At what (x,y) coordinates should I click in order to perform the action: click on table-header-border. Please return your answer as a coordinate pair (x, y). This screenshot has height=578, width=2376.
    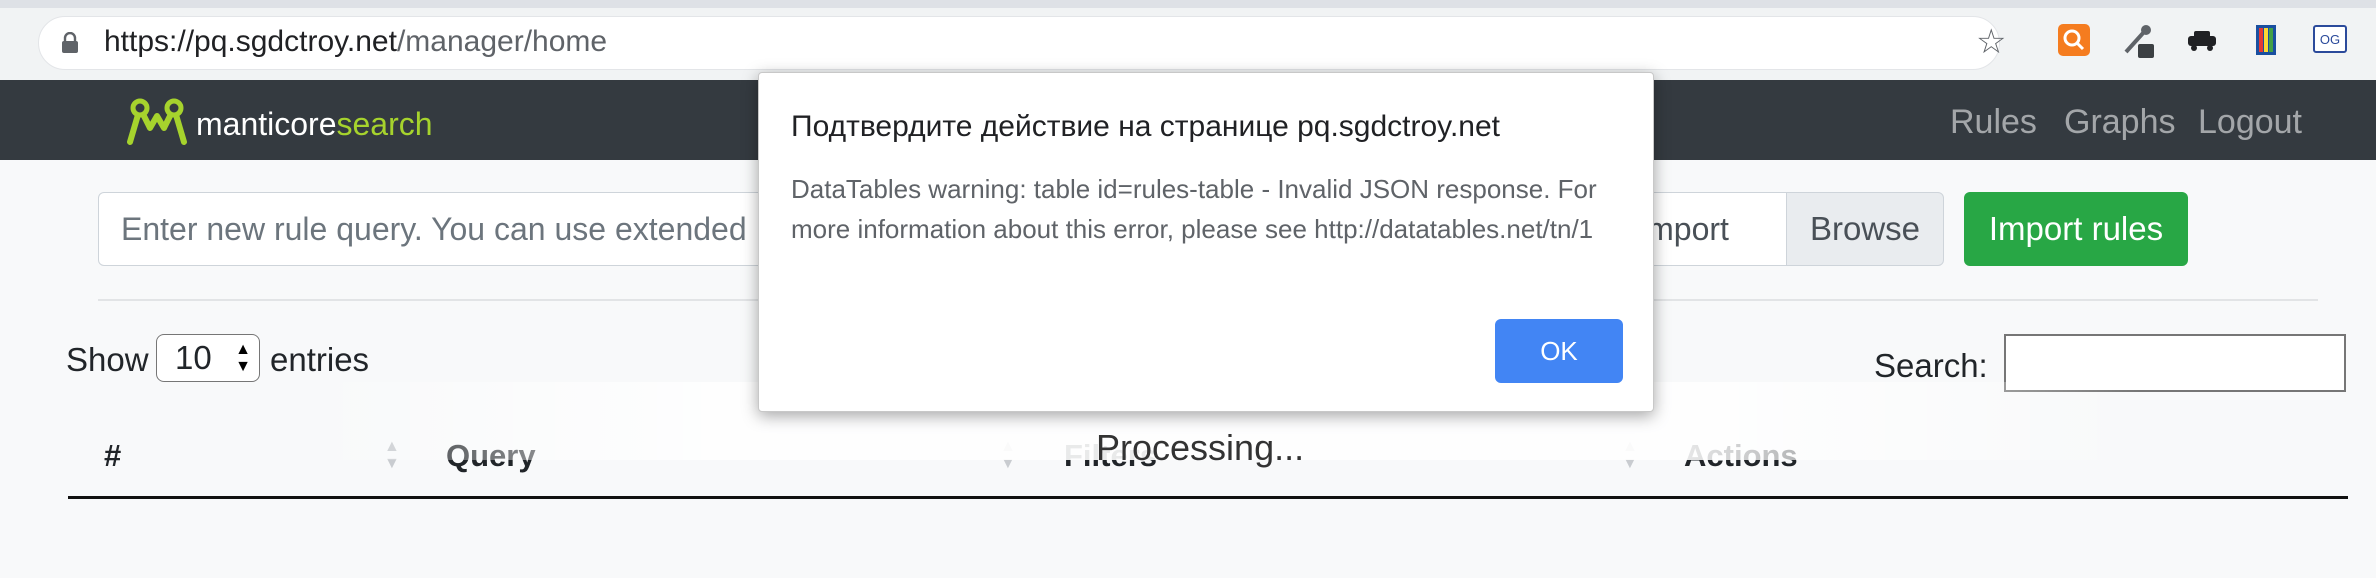
    Looking at the image, I should click on (1208, 497).